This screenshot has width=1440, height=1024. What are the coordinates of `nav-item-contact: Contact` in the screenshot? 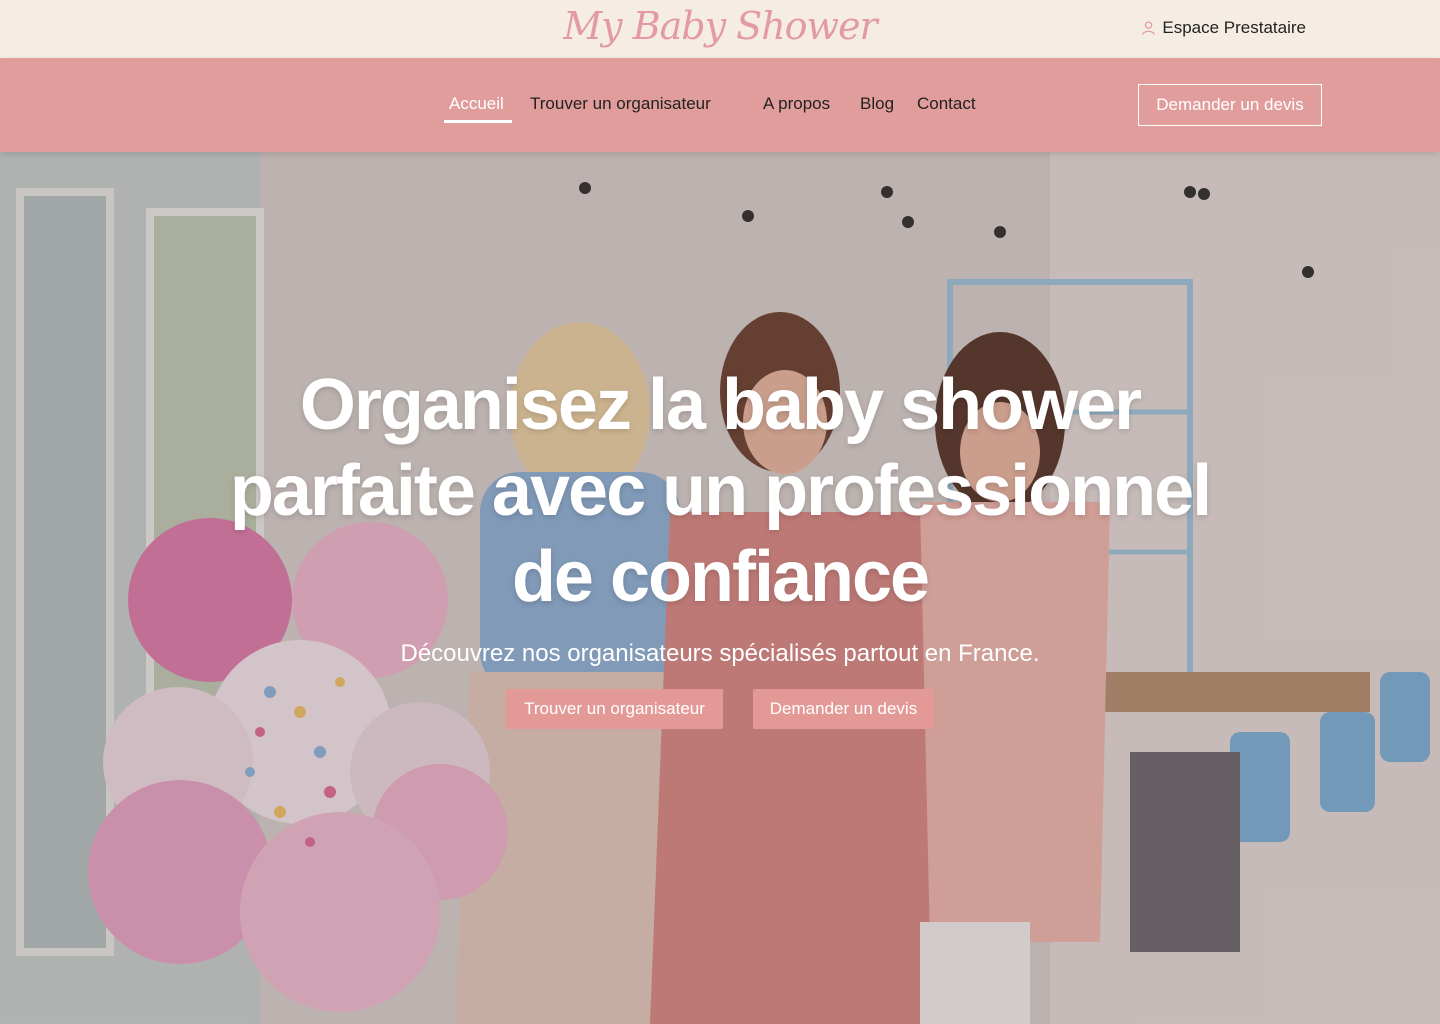 It's located at (946, 104).